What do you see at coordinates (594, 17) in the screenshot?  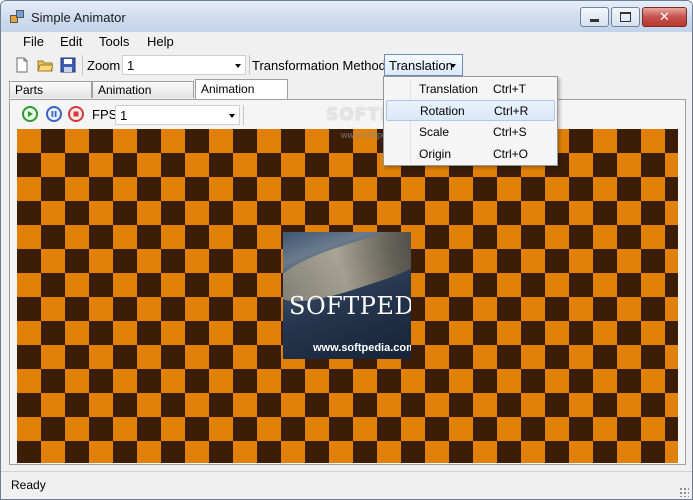 I see `minimize-button` at bounding box center [594, 17].